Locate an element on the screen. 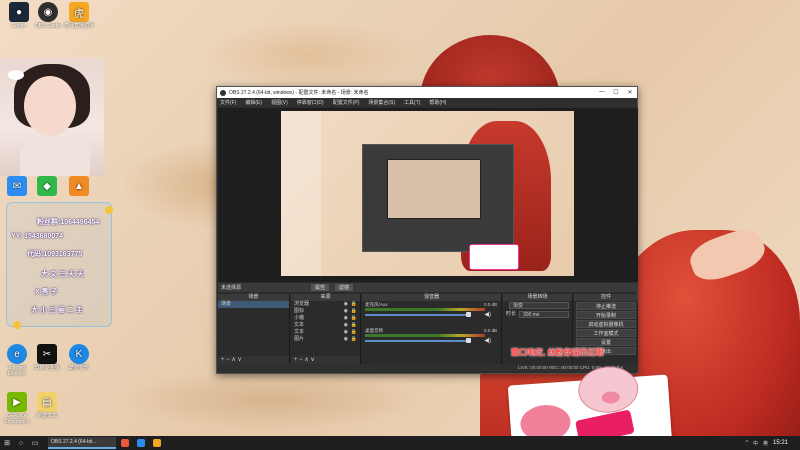 The height and width of the screenshot is (450, 800). overlay-line: 大 小 三 丽 二 主 is located at coordinates (57, 310).